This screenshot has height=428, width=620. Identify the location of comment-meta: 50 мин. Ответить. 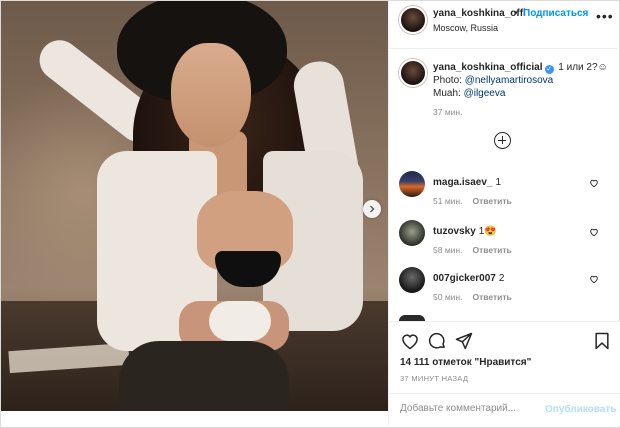
(472, 297).